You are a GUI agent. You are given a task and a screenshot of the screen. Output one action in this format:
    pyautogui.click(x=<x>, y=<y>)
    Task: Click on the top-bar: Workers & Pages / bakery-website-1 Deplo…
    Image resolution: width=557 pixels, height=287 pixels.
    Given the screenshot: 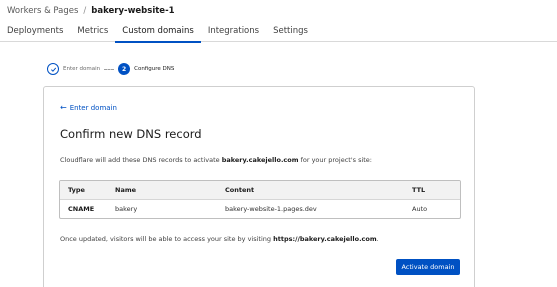 What is the action you would take?
    pyautogui.click(x=278, y=21)
    